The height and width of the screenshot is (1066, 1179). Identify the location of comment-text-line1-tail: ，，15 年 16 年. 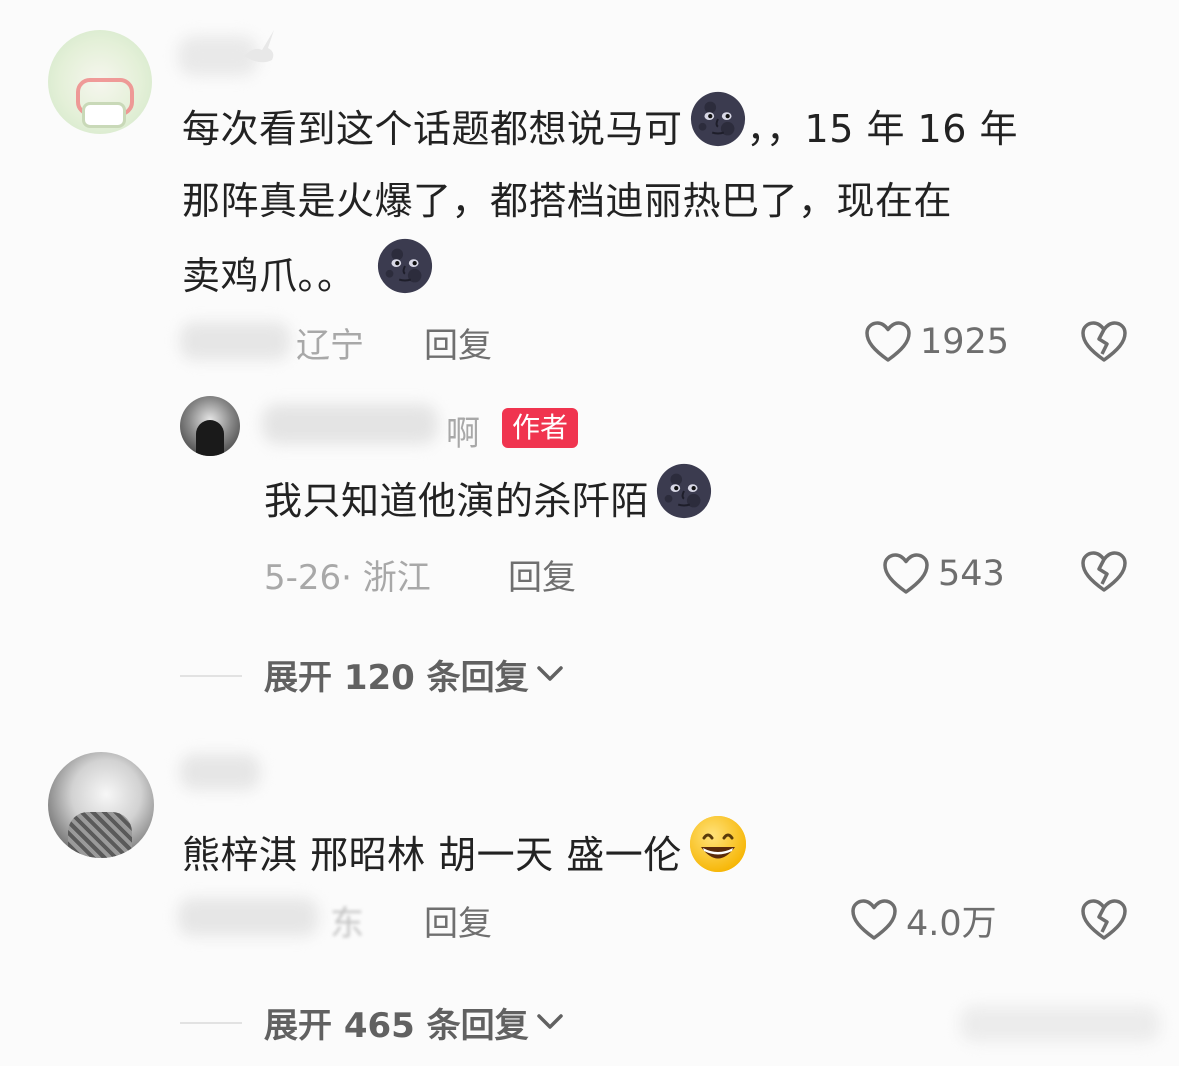
(882, 129).